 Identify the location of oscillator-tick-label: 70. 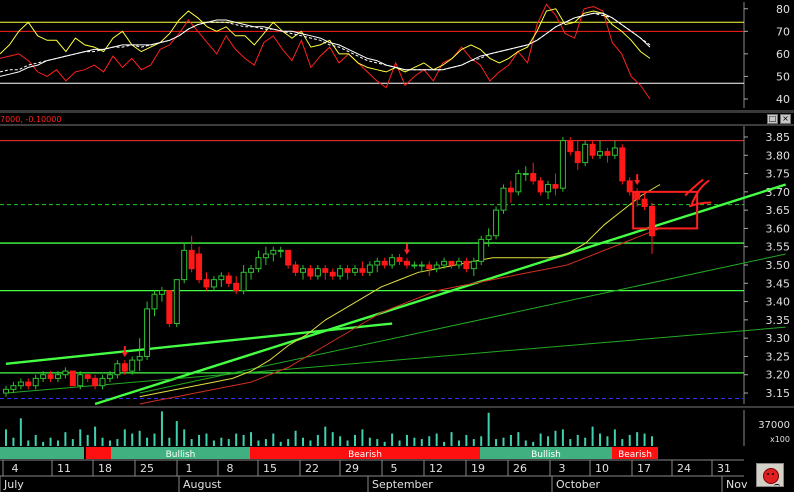
(783, 31).